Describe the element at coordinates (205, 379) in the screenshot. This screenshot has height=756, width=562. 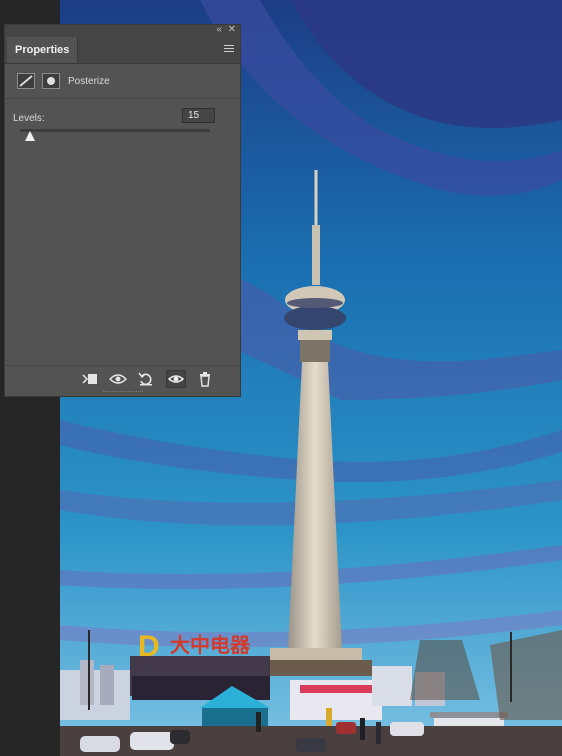
I see `trash-icon` at that location.